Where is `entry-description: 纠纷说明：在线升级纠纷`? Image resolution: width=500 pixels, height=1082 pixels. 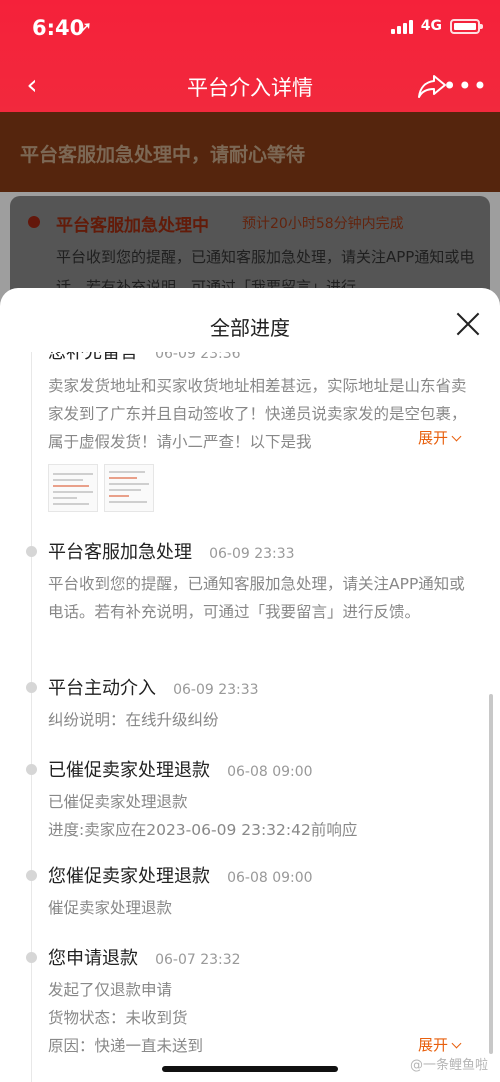
entry-description: 纠纷说明：在线升级纠纷 is located at coordinates (133, 720).